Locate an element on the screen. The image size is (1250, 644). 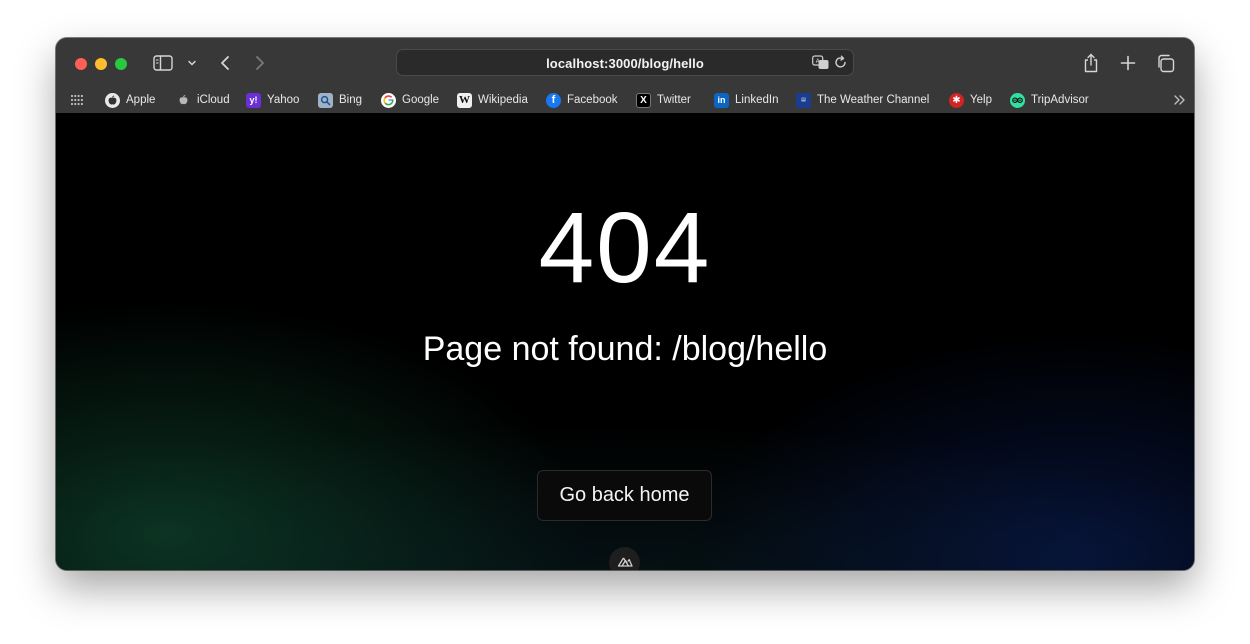
bookmark-yahoo: y! Yahoo is located at coordinates (272, 100).